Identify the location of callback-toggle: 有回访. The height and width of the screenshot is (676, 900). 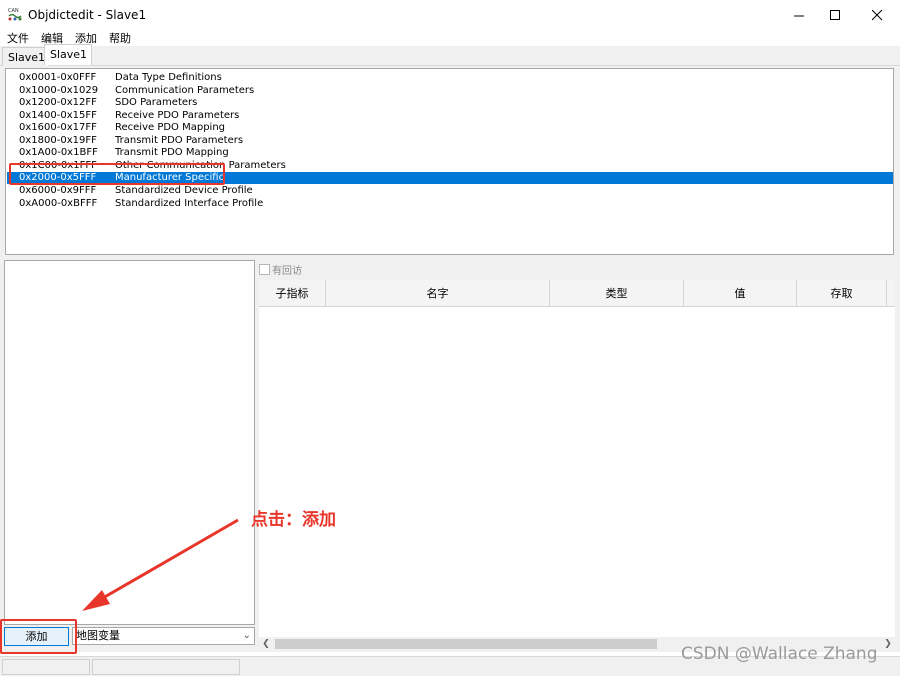
(280, 270).